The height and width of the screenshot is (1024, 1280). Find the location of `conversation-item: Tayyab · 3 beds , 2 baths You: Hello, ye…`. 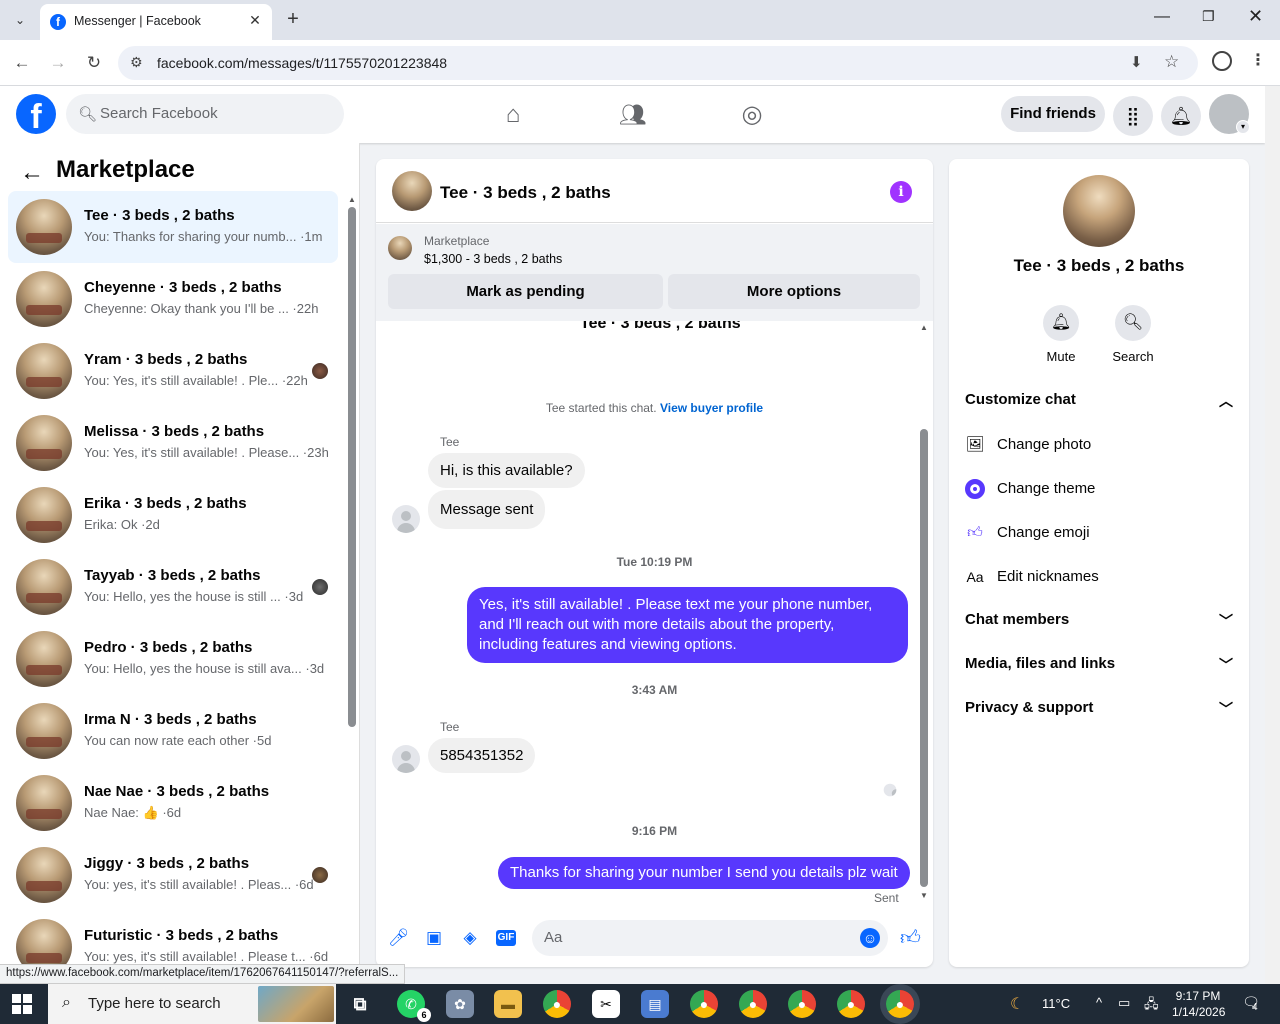

conversation-item: Tayyab · 3 beds , 2 baths You: Hello, ye… is located at coordinates (173, 587).